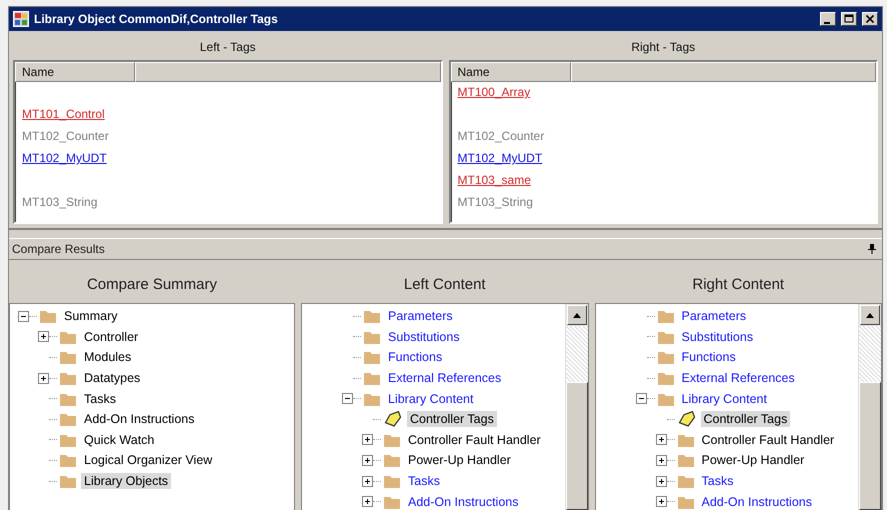 The width and height of the screenshot is (887, 510). What do you see at coordinates (21, 19) in the screenshot?
I see `app-icon` at bounding box center [21, 19].